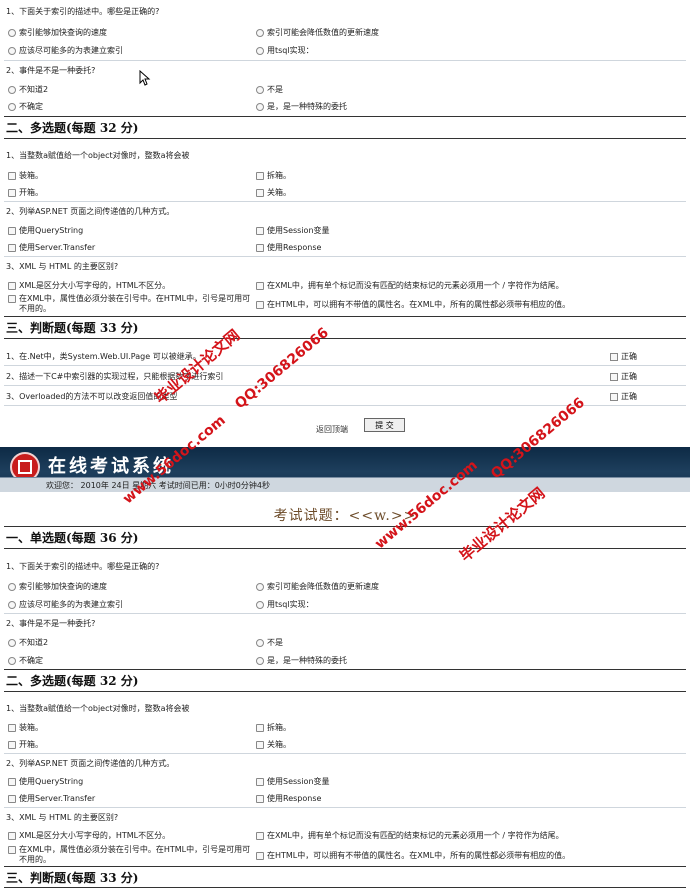 This screenshot has height=892, width=690. What do you see at coordinates (72, 681) in the screenshot?
I see `section-title-multi: 二、多选题(每题 32 分)` at bounding box center [72, 681].